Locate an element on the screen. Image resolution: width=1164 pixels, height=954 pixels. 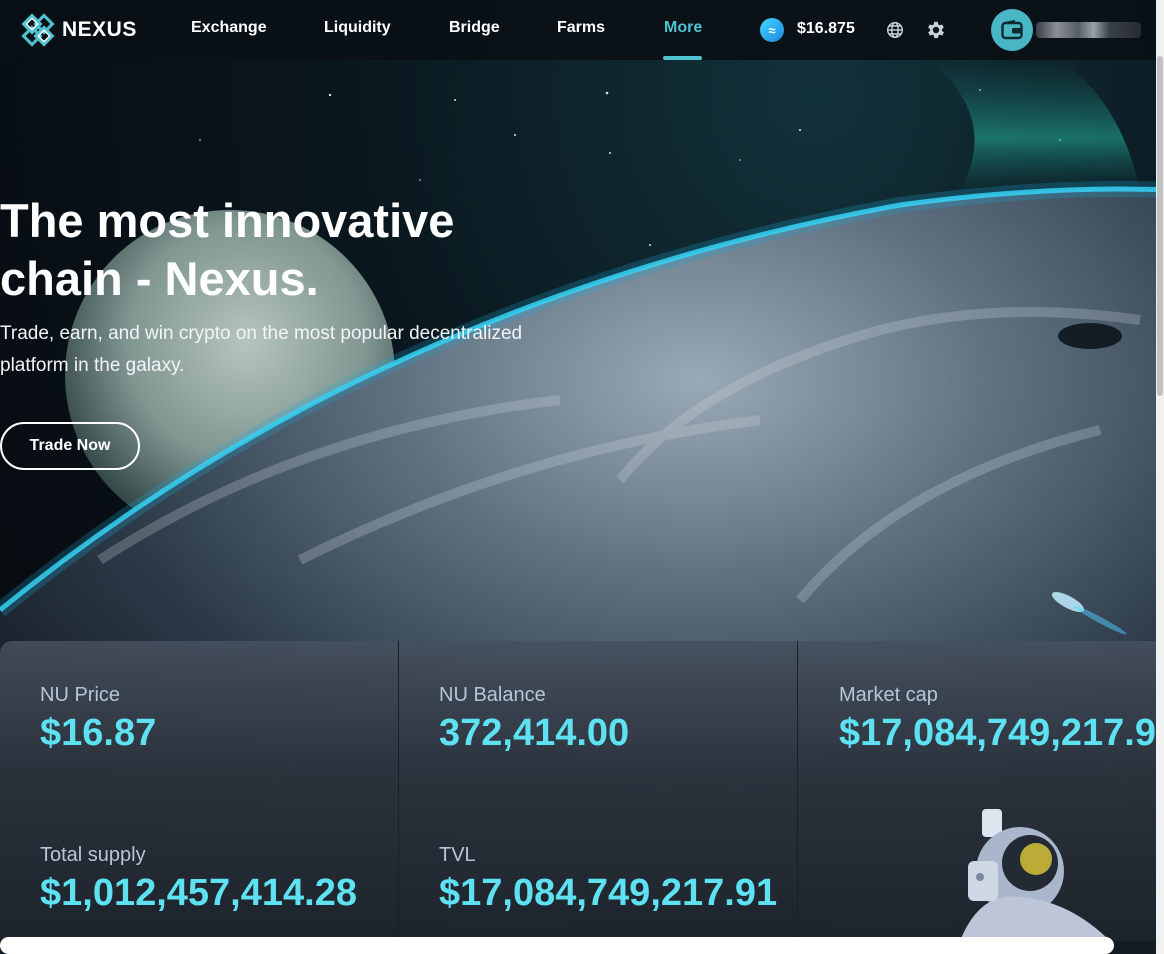
wallet-address-redacted is located at coordinates (1088, 30).